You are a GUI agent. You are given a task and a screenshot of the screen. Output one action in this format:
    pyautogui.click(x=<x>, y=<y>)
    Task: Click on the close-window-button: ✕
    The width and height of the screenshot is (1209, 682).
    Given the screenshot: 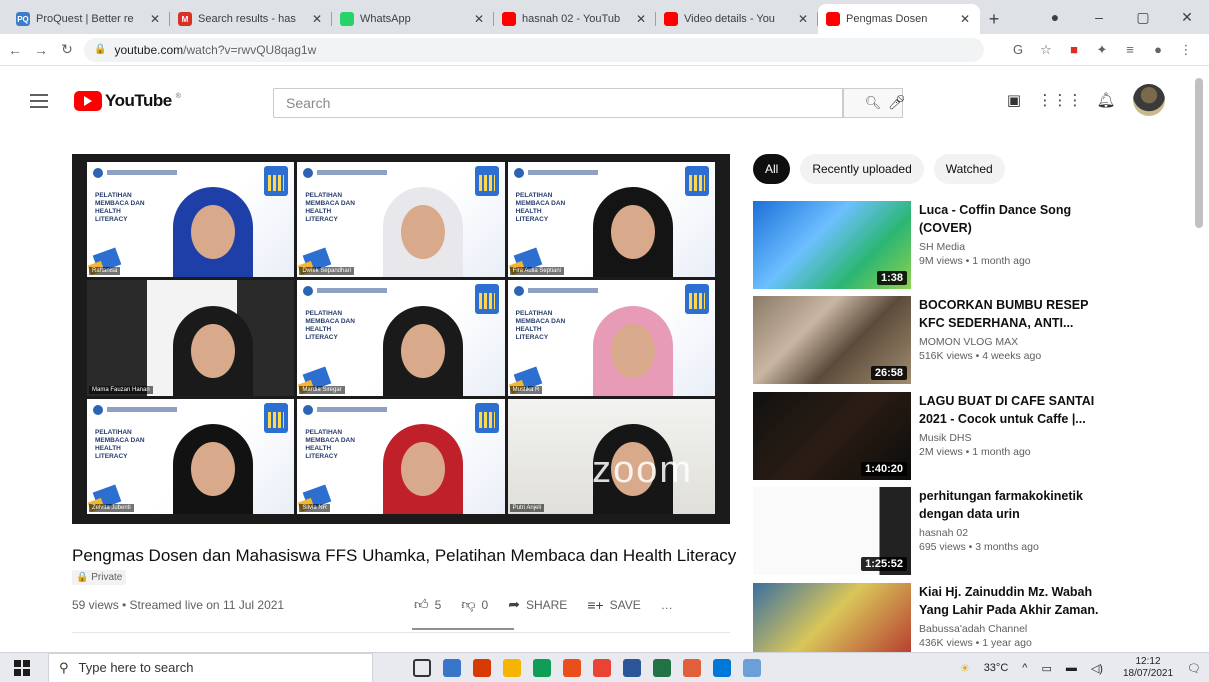 What is the action you would take?
    pyautogui.click(x=1187, y=17)
    